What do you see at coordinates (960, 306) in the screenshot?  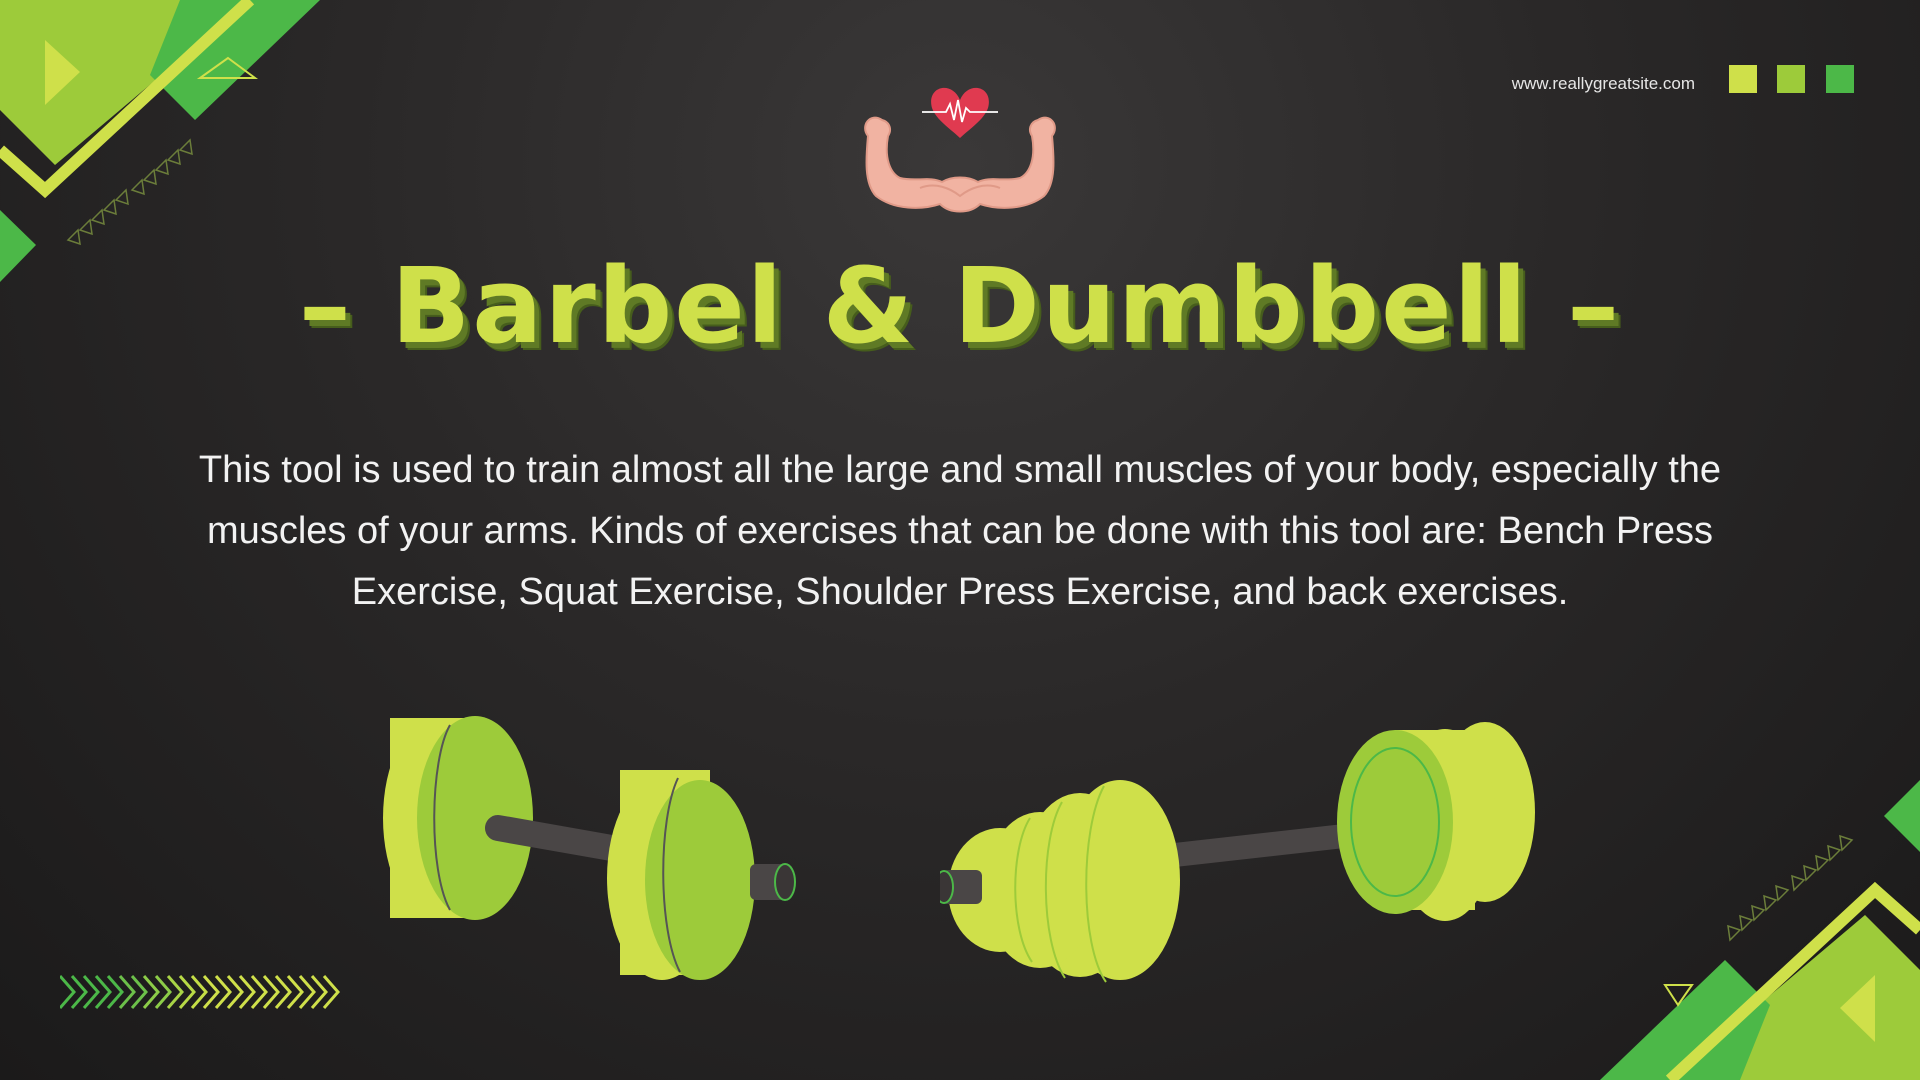 I see `page-title: – Barbel & Dumbbell –` at bounding box center [960, 306].